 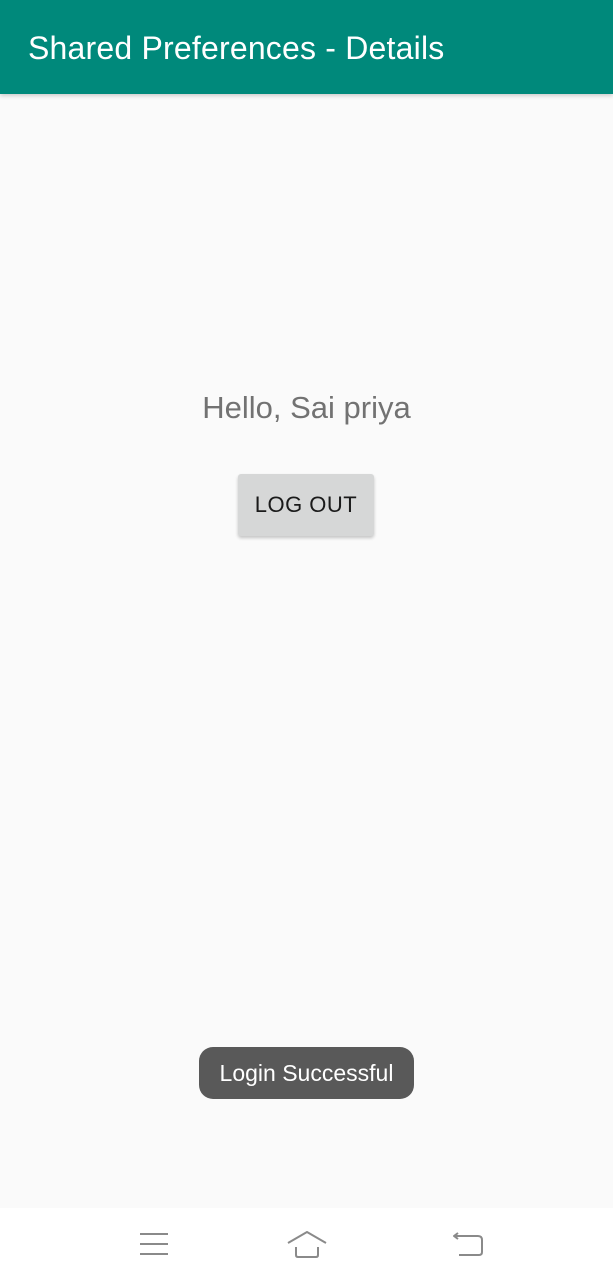 I want to click on app-bar: Shared Preferences - Details, so click(x=306, y=47).